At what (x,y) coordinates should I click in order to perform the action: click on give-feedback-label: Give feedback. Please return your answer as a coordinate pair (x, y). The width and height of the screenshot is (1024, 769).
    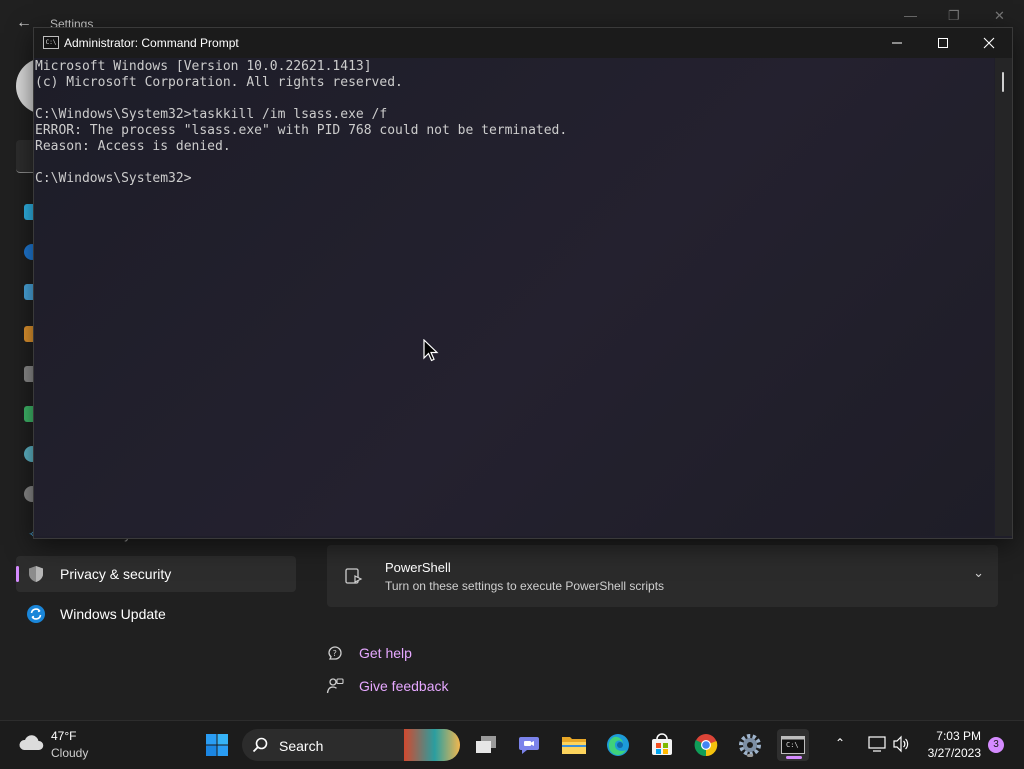
    Looking at the image, I should click on (404, 686).